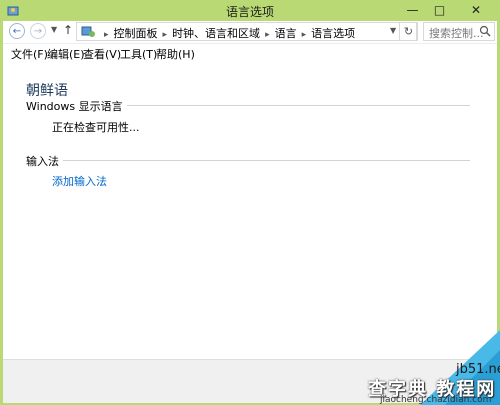 This screenshot has width=500, height=405. Describe the element at coordinates (88, 31) in the screenshot. I see `control-panel-icon` at that location.